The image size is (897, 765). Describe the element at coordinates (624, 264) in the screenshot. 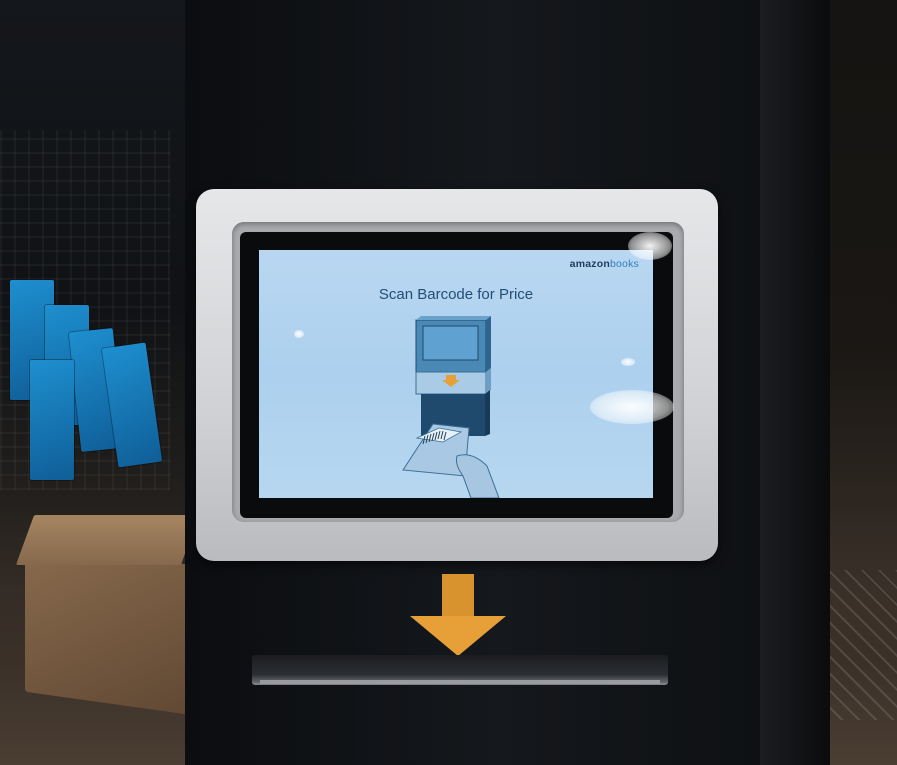

I see `brand-secondary-text: books` at that location.